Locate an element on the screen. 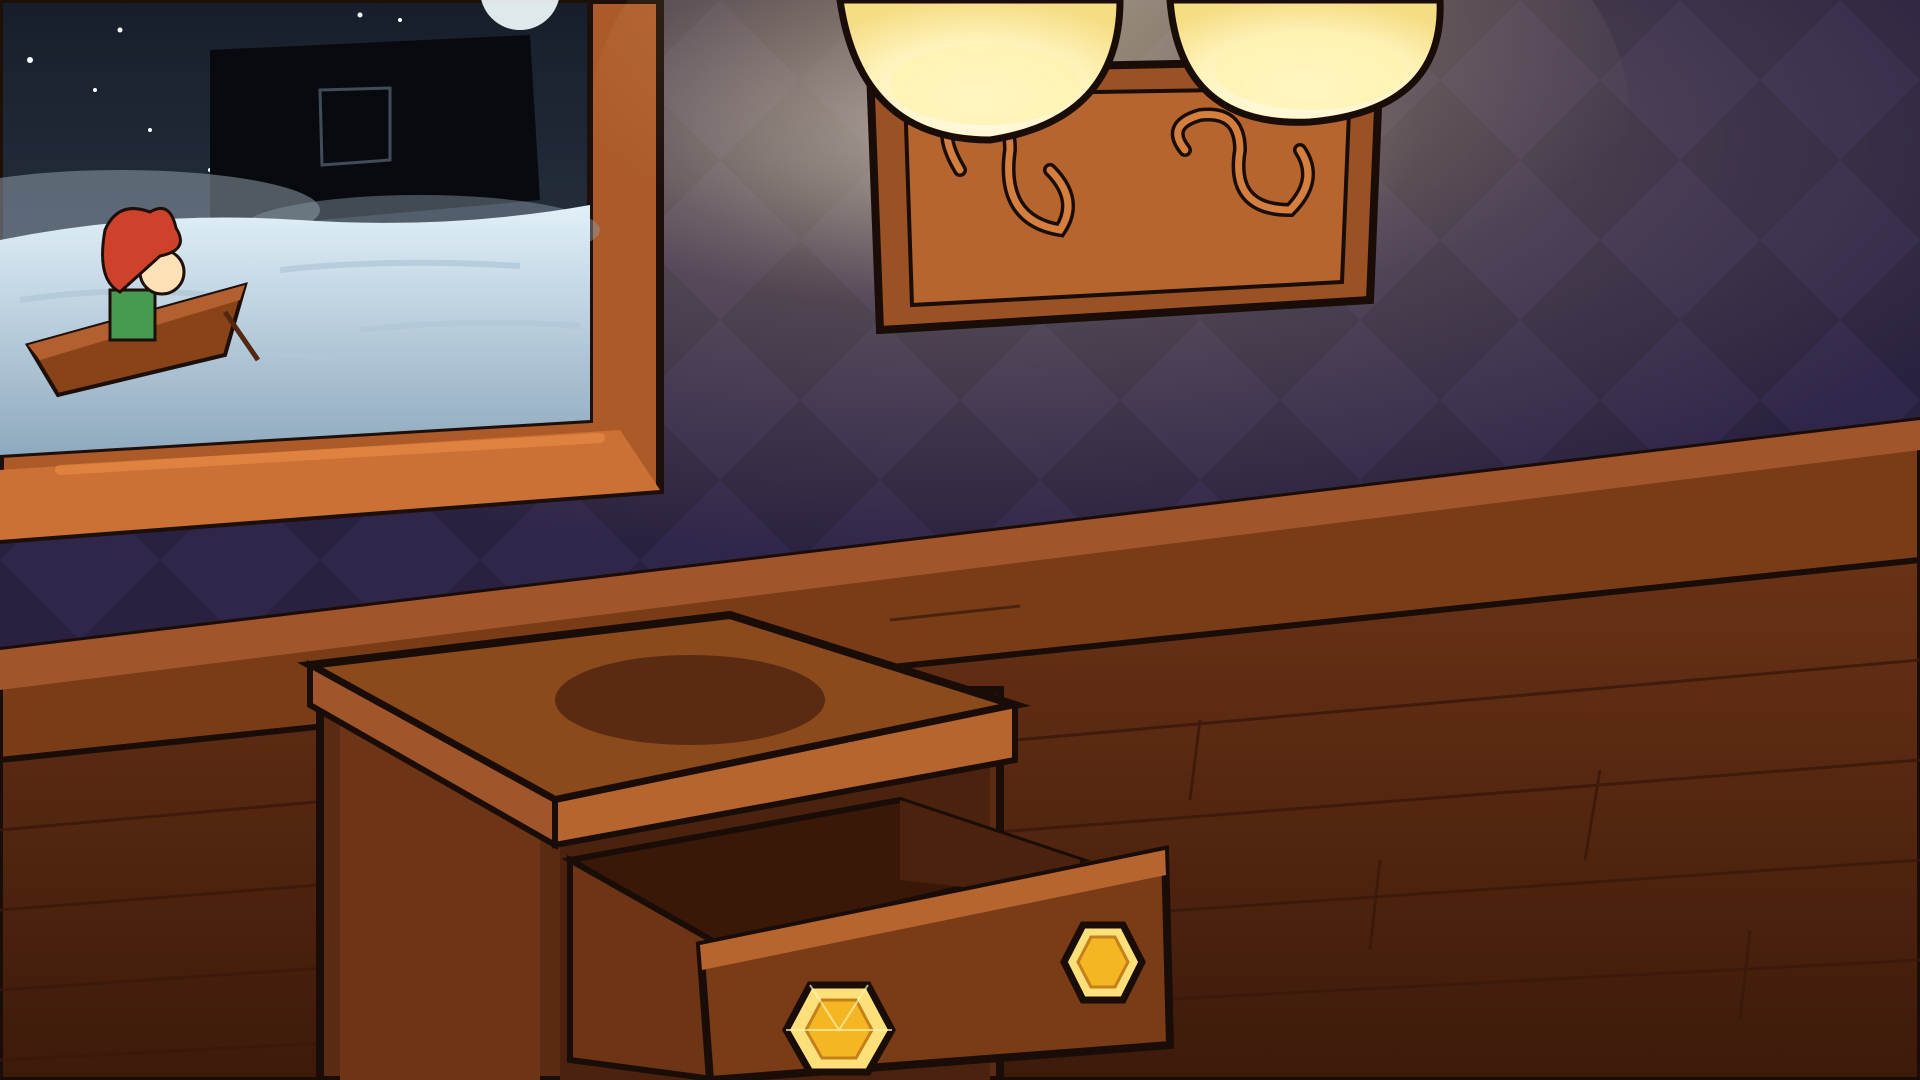 This screenshot has height=1080, width=1920. gem-knob-right is located at coordinates (1103, 962).